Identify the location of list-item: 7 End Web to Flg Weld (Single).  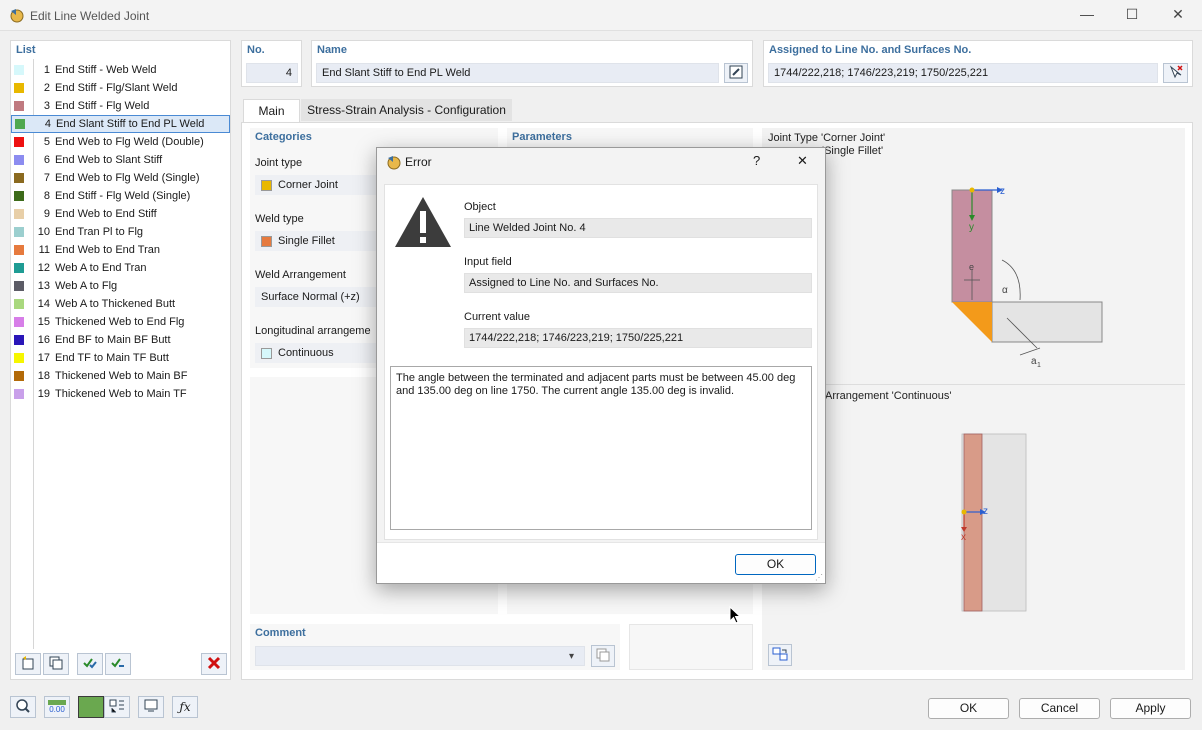
(120, 178).